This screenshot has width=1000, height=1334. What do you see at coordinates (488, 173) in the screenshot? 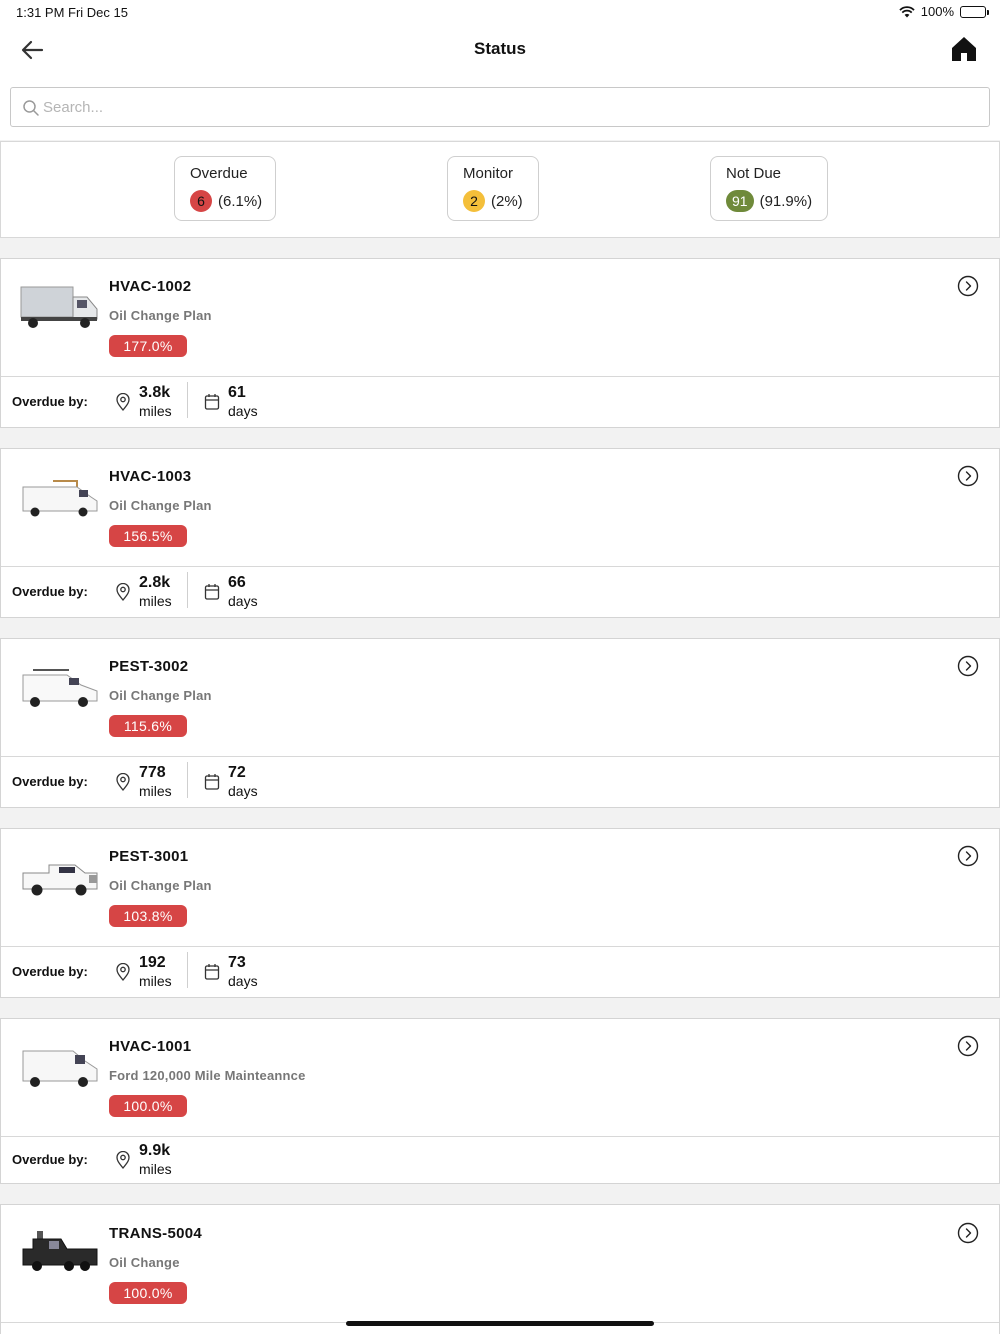
I see `chip-label: Monitor` at bounding box center [488, 173].